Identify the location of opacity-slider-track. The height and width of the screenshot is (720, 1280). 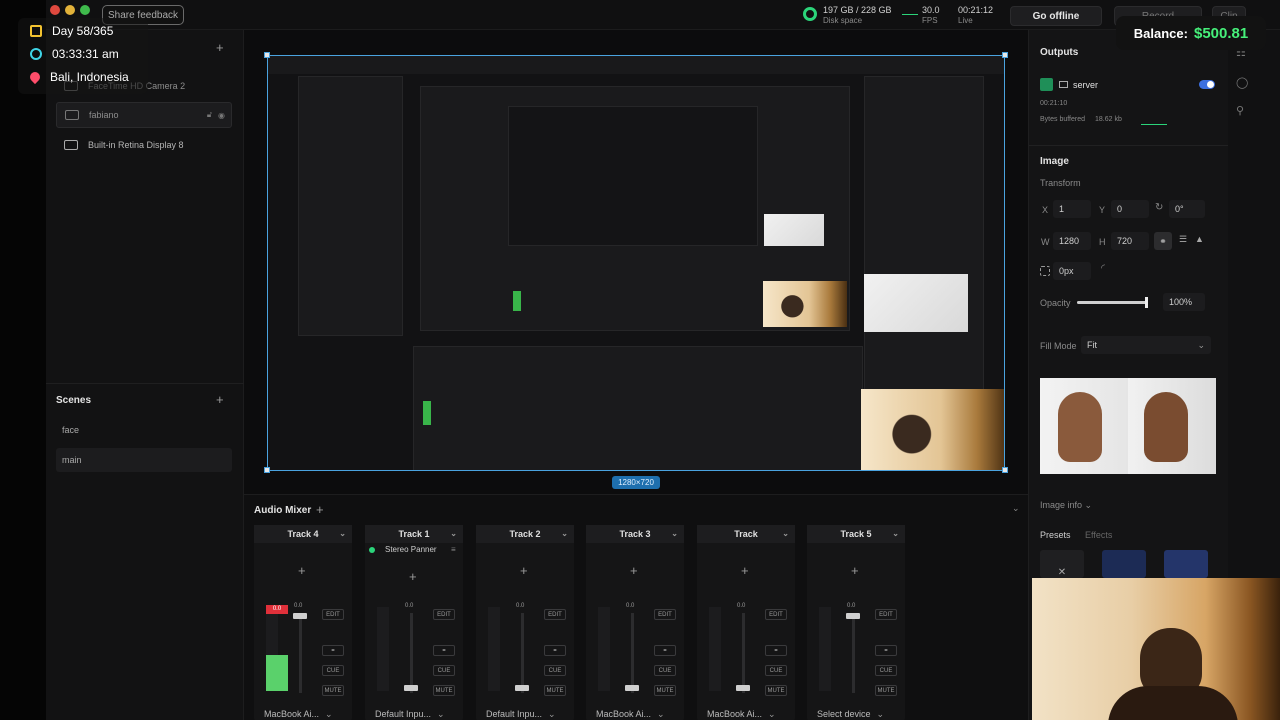
(1112, 302).